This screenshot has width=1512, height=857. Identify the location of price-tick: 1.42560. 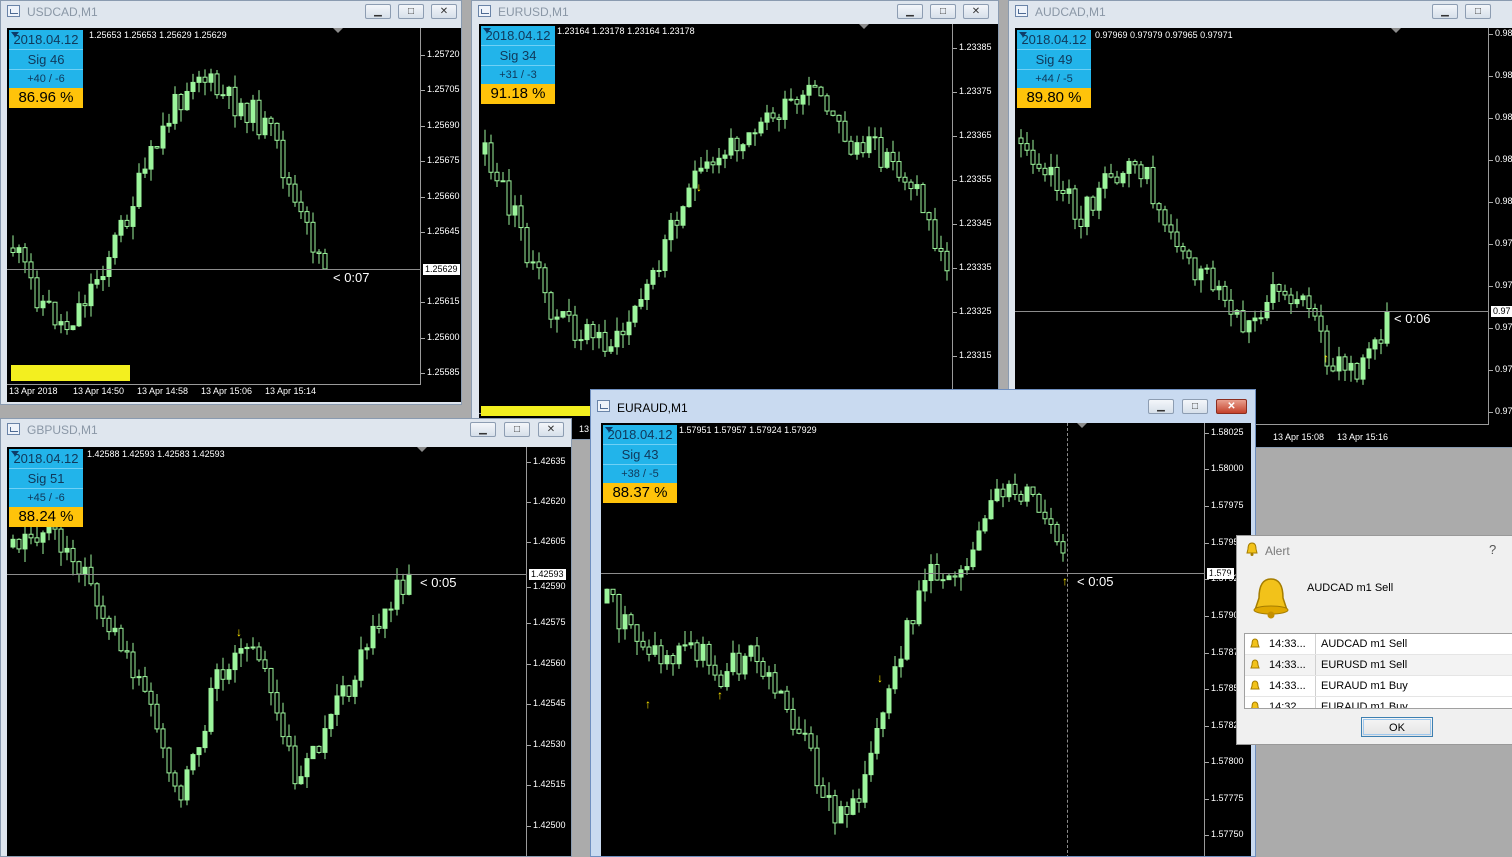
(546, 663).